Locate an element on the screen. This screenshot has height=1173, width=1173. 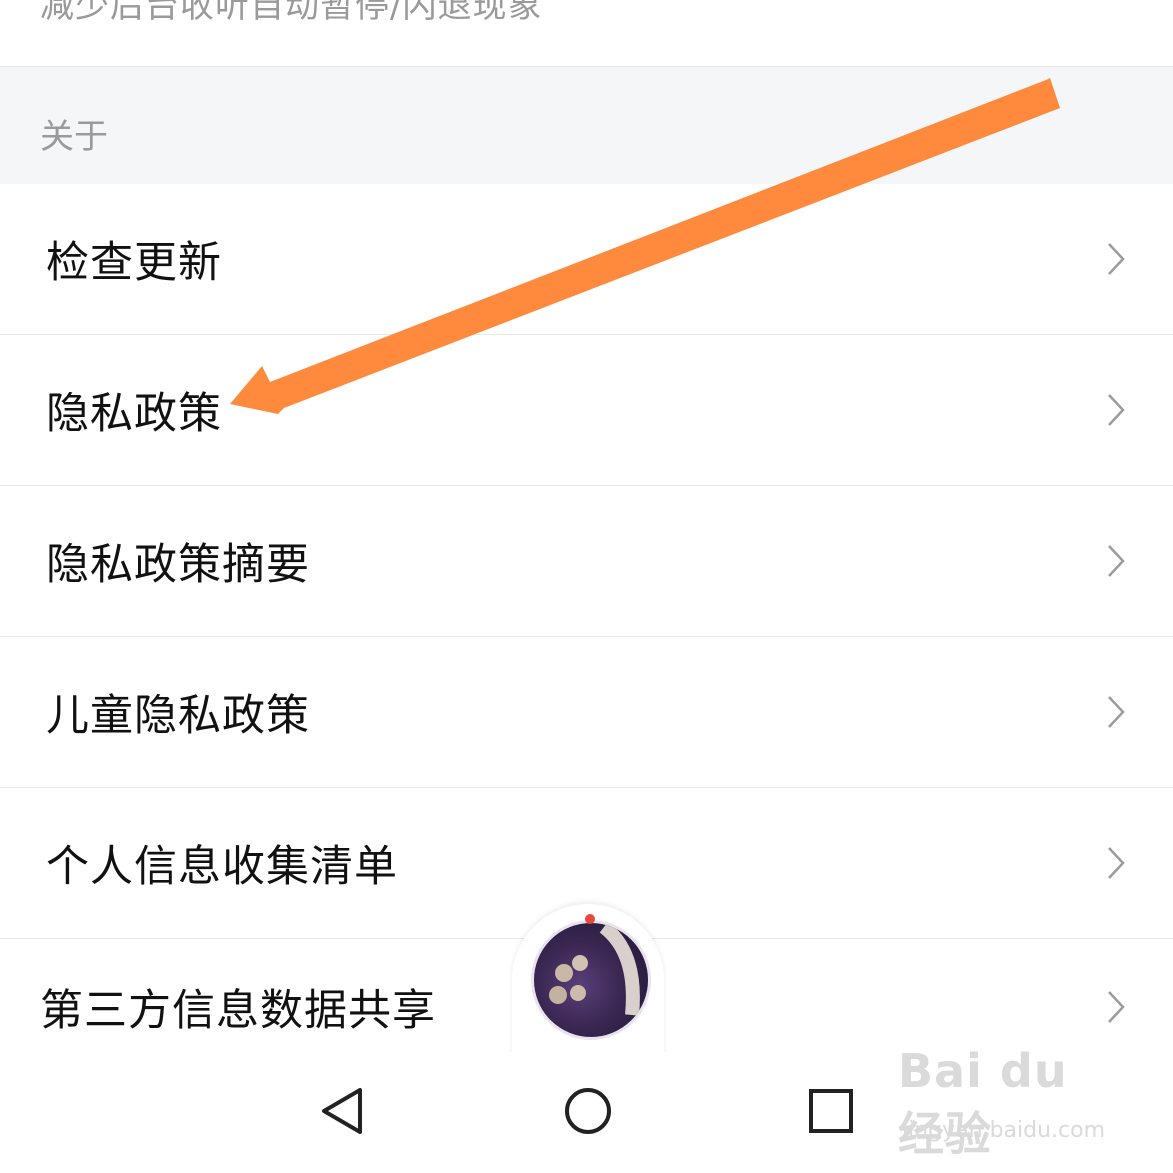
playing-indicator-dot is located at coordinates (590, 919).